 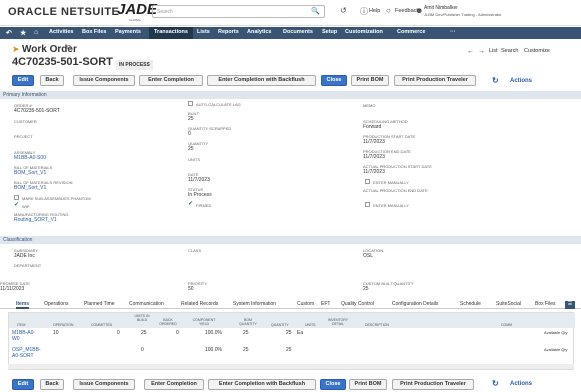 What do you see at coordinates (23, 384) in the screenshot?
I see `edit-button-bottom: Edit` at bounding box center [23, 384].